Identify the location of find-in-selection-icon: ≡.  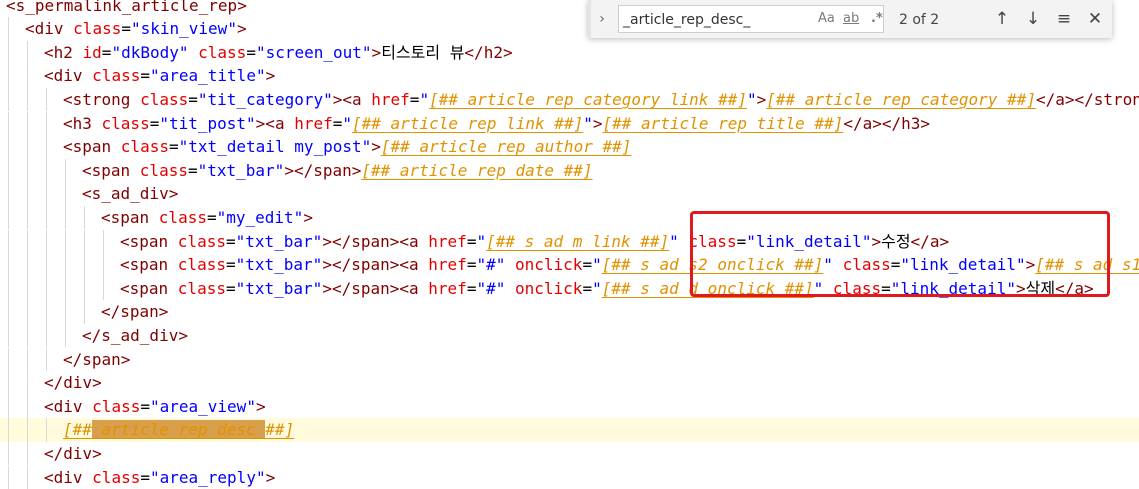
(1064, 19).